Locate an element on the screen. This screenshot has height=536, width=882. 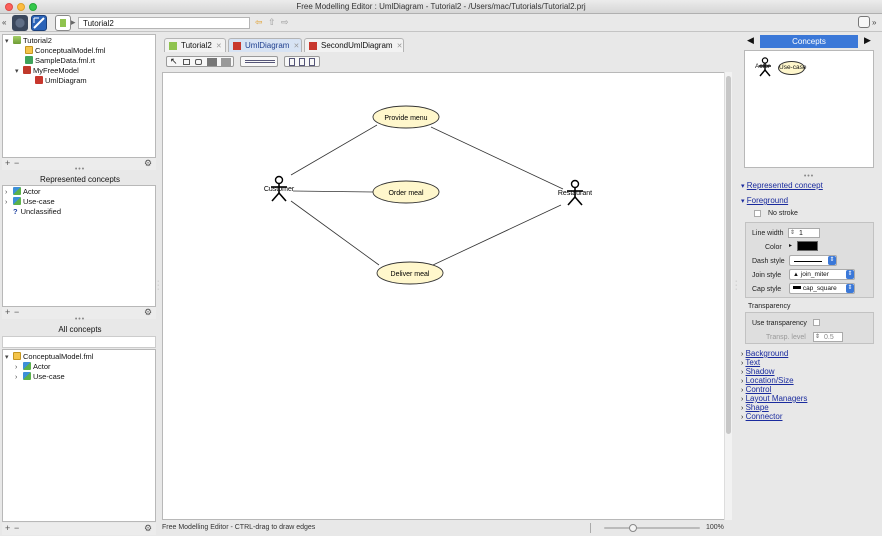
section-represented-concept: ▾ Represented concept is located at coordinates (782, 185).